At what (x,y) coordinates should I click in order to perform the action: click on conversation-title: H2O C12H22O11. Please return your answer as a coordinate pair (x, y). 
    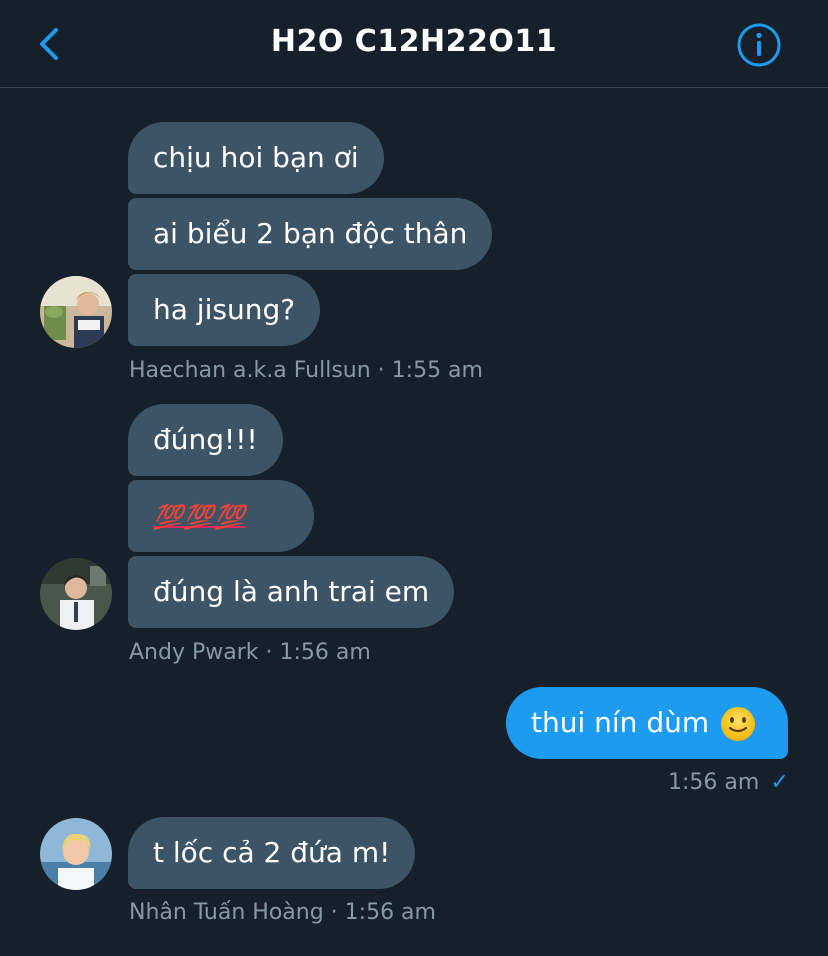
    Looking at the image, I should click on (414, 41).